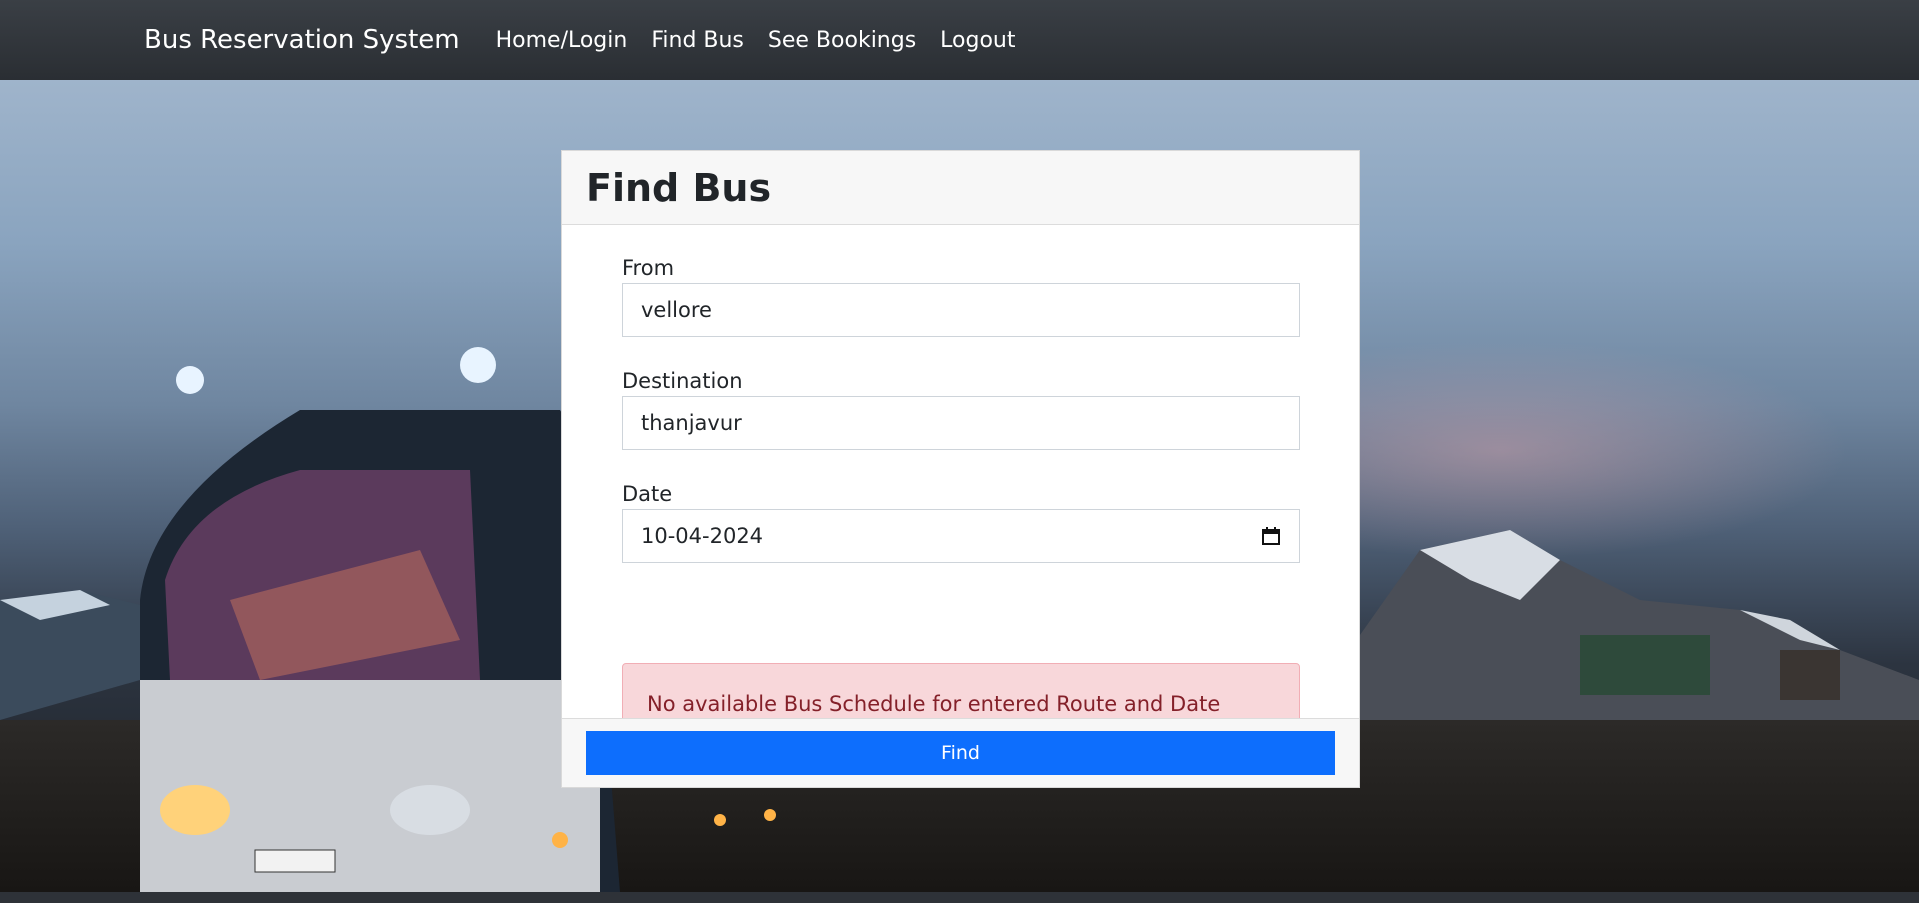 The height and width of the screenshot is (903, 1919). I want to click on taskbar-strip, so click(959, 897).